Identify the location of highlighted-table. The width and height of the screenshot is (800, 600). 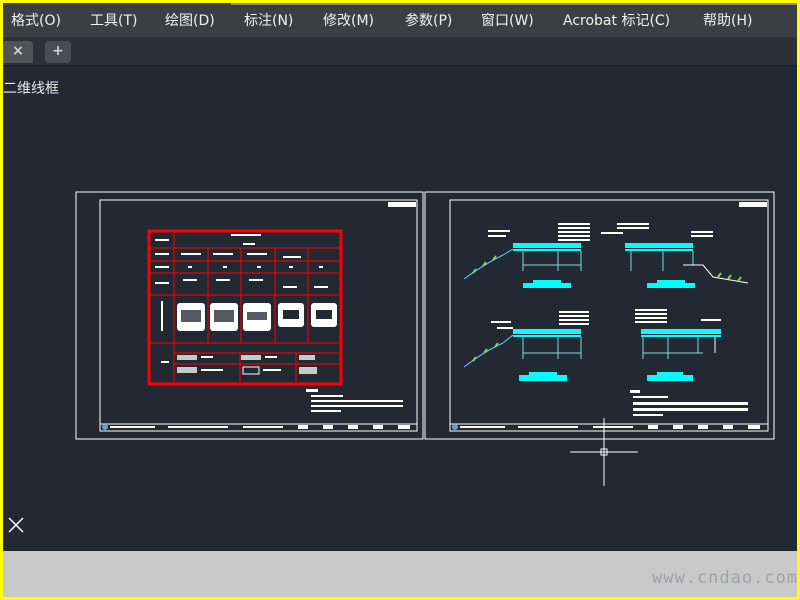
(245, 307).